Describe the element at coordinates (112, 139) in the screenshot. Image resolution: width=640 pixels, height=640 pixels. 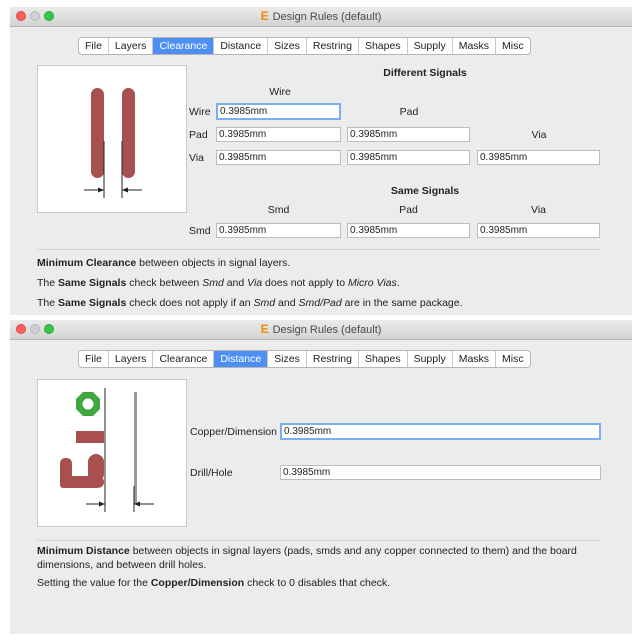
I see `clearance-preview-image` at that location.